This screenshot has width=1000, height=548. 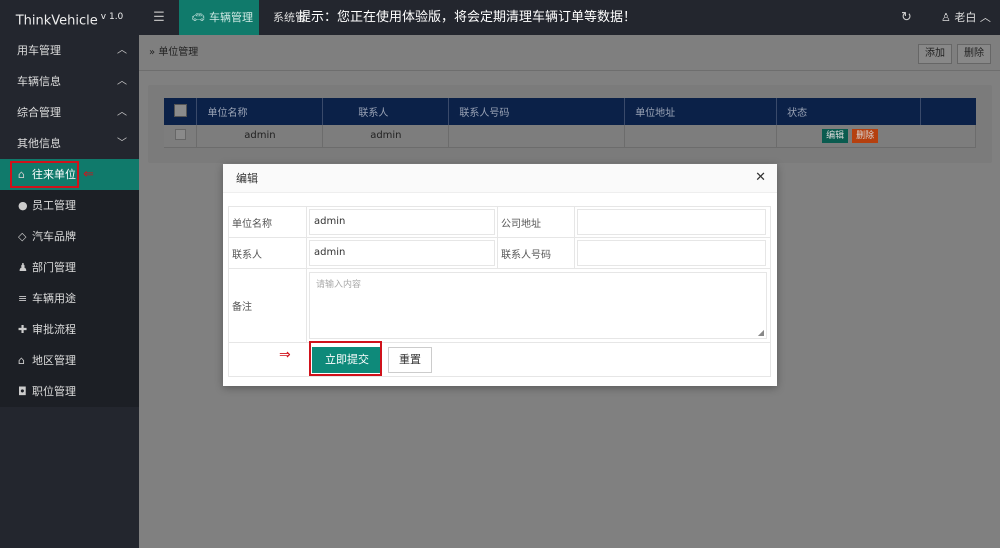 I want to click on sidebar-item-label: 地区管理, so click(x=54, y=360).